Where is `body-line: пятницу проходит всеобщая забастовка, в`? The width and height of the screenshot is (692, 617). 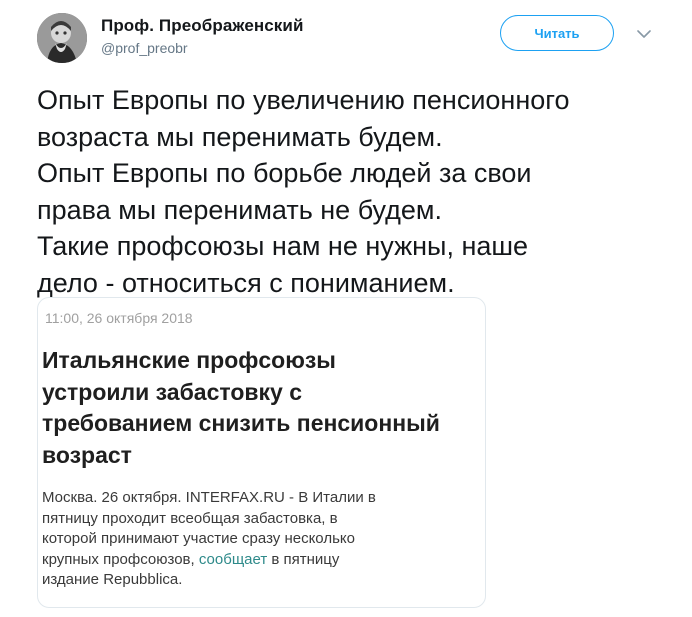 body-line: пятницу проходит всеобщая забастовка, в is located at coordinates (190, 518).